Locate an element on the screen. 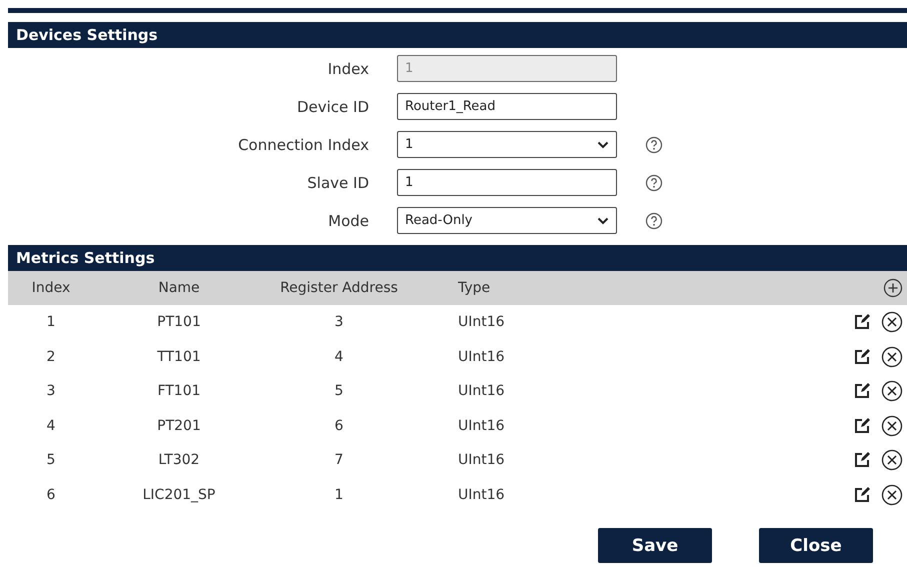  section-header: Metrics Settings is located at coordinates (457, 258).